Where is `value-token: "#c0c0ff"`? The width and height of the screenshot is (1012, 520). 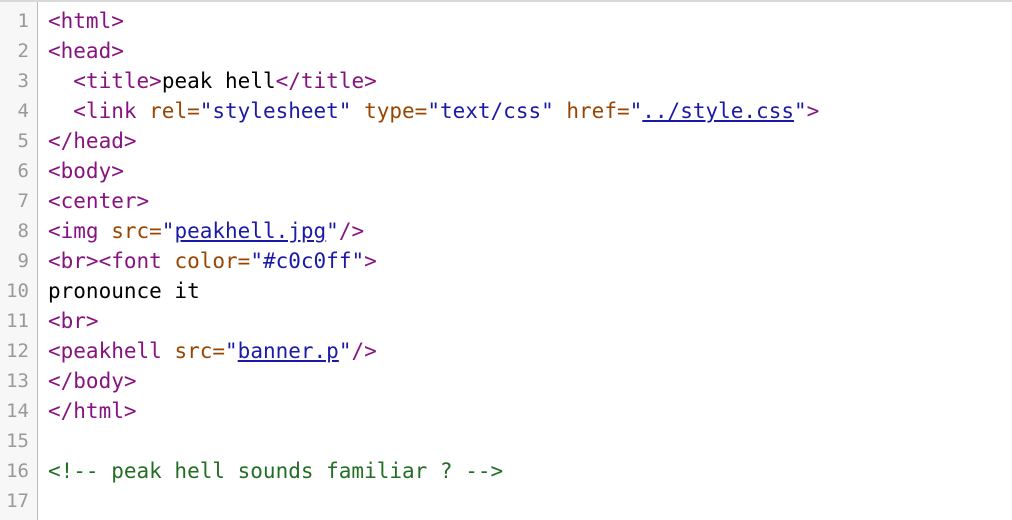 value-token: "#c0c0ff" is located at coordinates (307, 261).